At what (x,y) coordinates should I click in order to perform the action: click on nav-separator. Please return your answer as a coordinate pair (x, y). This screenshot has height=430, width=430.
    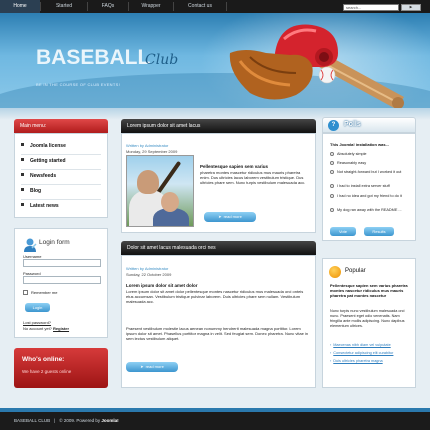
    Looking at the image, I should click on (226, 6).